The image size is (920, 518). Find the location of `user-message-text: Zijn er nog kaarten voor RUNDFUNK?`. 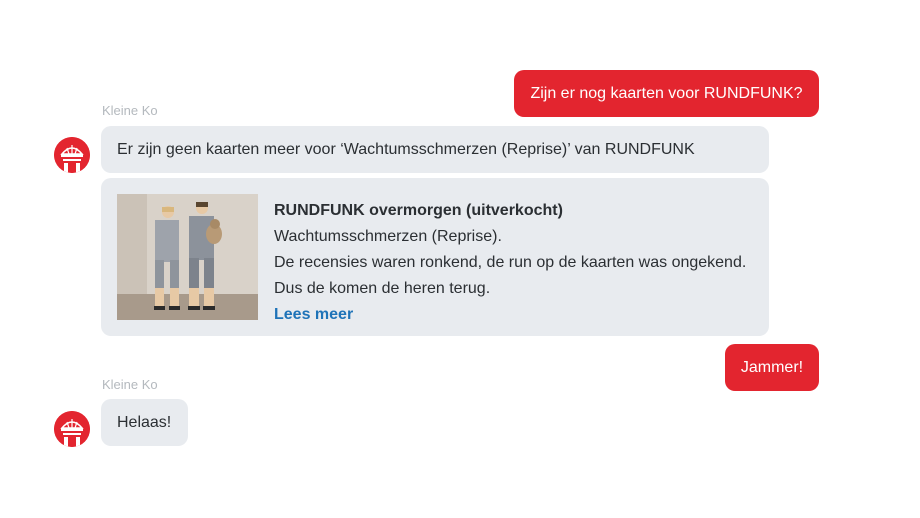

user-message-text: Zijn er nog kaarten voor RUNDFUNK? is located at coordinates (666, 93).